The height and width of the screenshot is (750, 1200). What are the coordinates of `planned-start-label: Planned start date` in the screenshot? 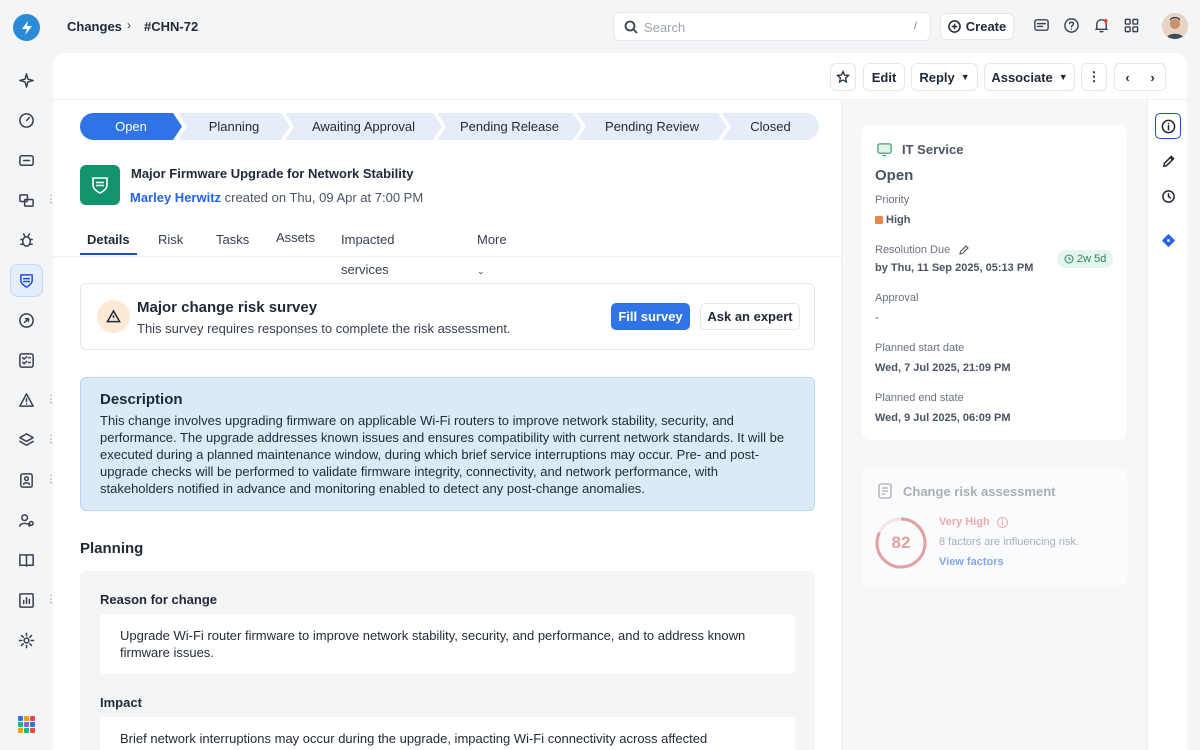 It's located at (920, 348).